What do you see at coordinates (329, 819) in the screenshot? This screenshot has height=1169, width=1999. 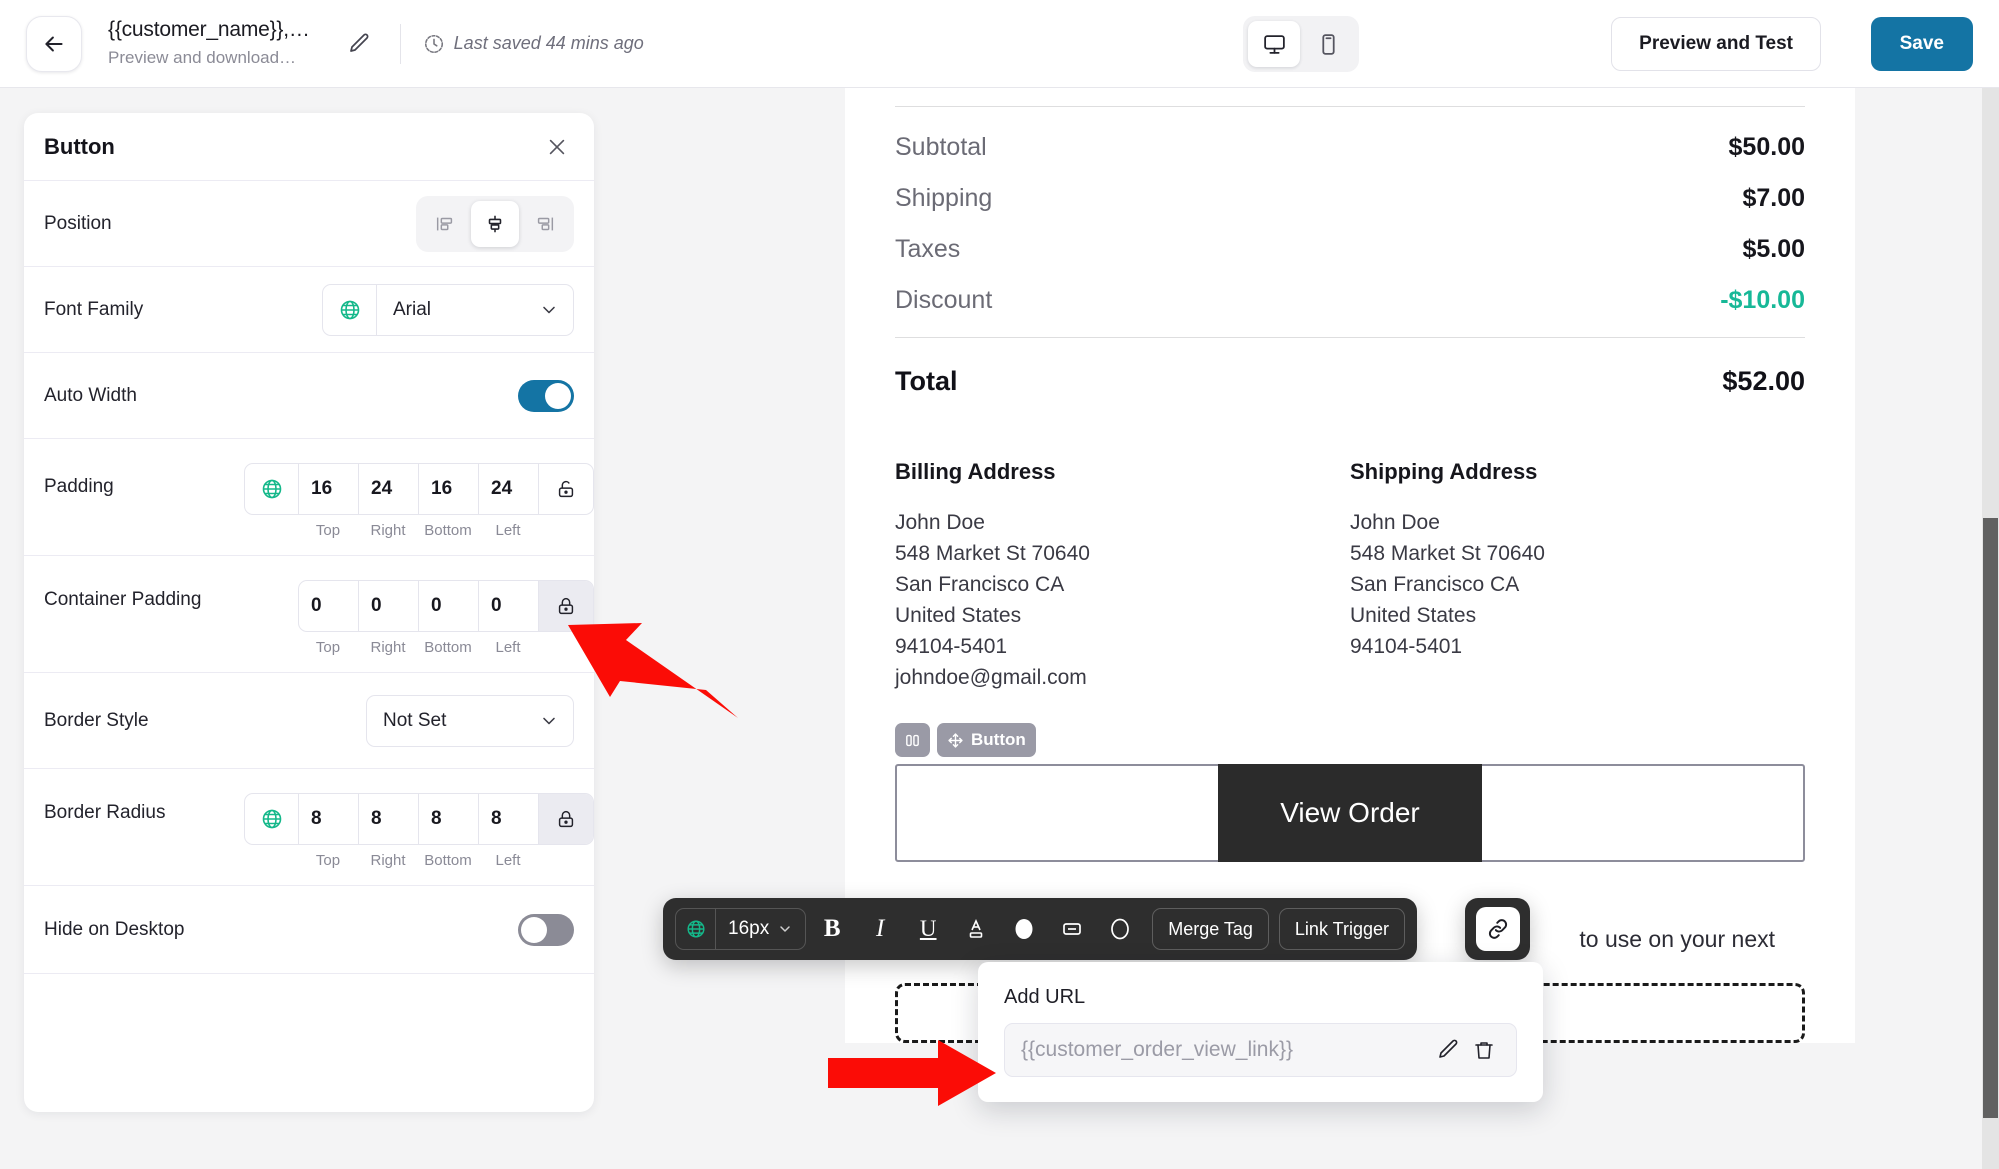 I see `border-radius-top-input: 8` at bounding box center [329, 819].